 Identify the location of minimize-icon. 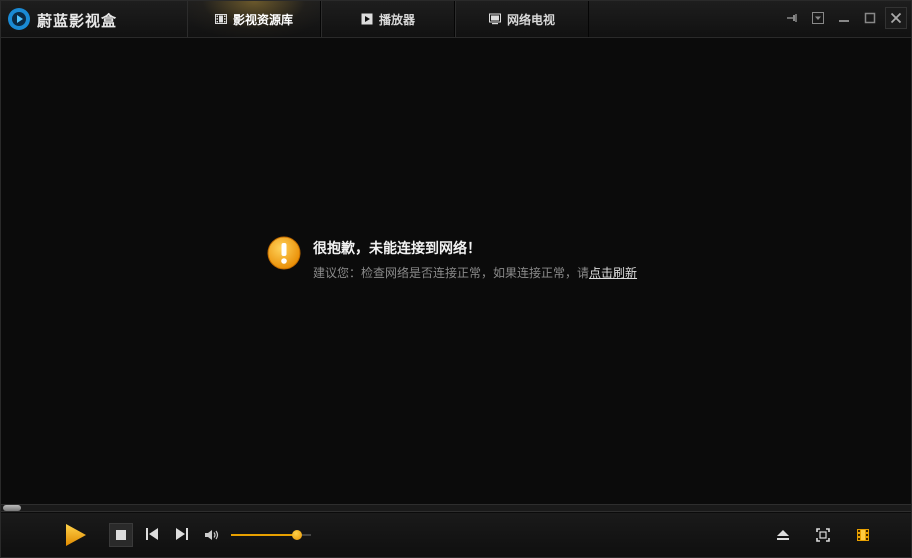
(844, 21).